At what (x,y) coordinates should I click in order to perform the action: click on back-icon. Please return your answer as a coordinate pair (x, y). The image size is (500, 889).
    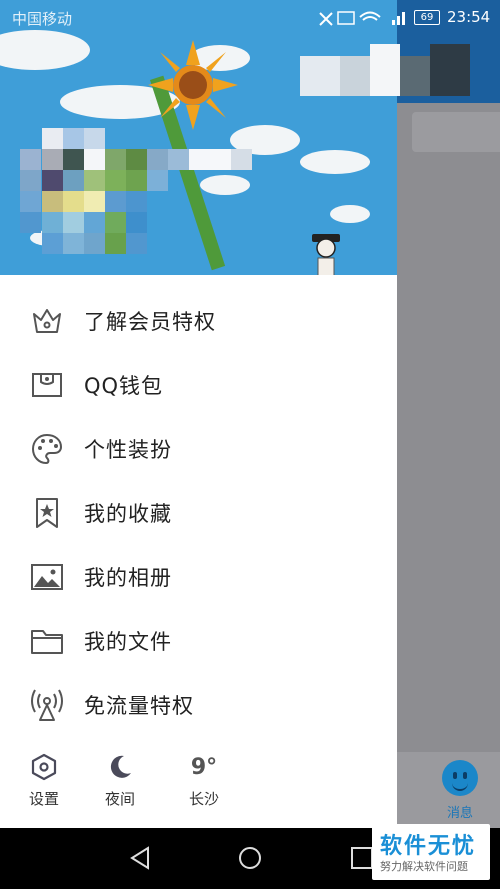
    Looking at the image, I should click on (140, 858).